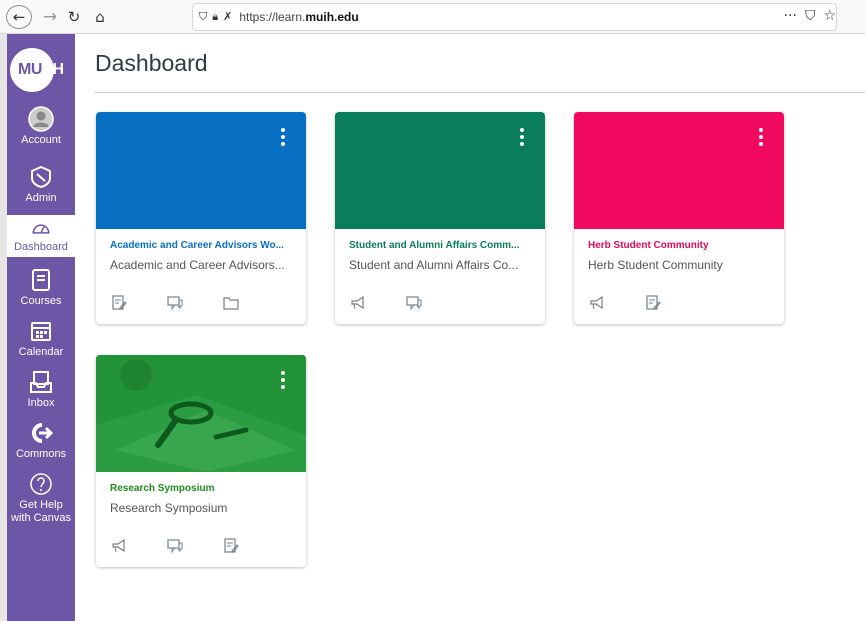  I want to click on institution-logo: MU IH, so click(40, 70).